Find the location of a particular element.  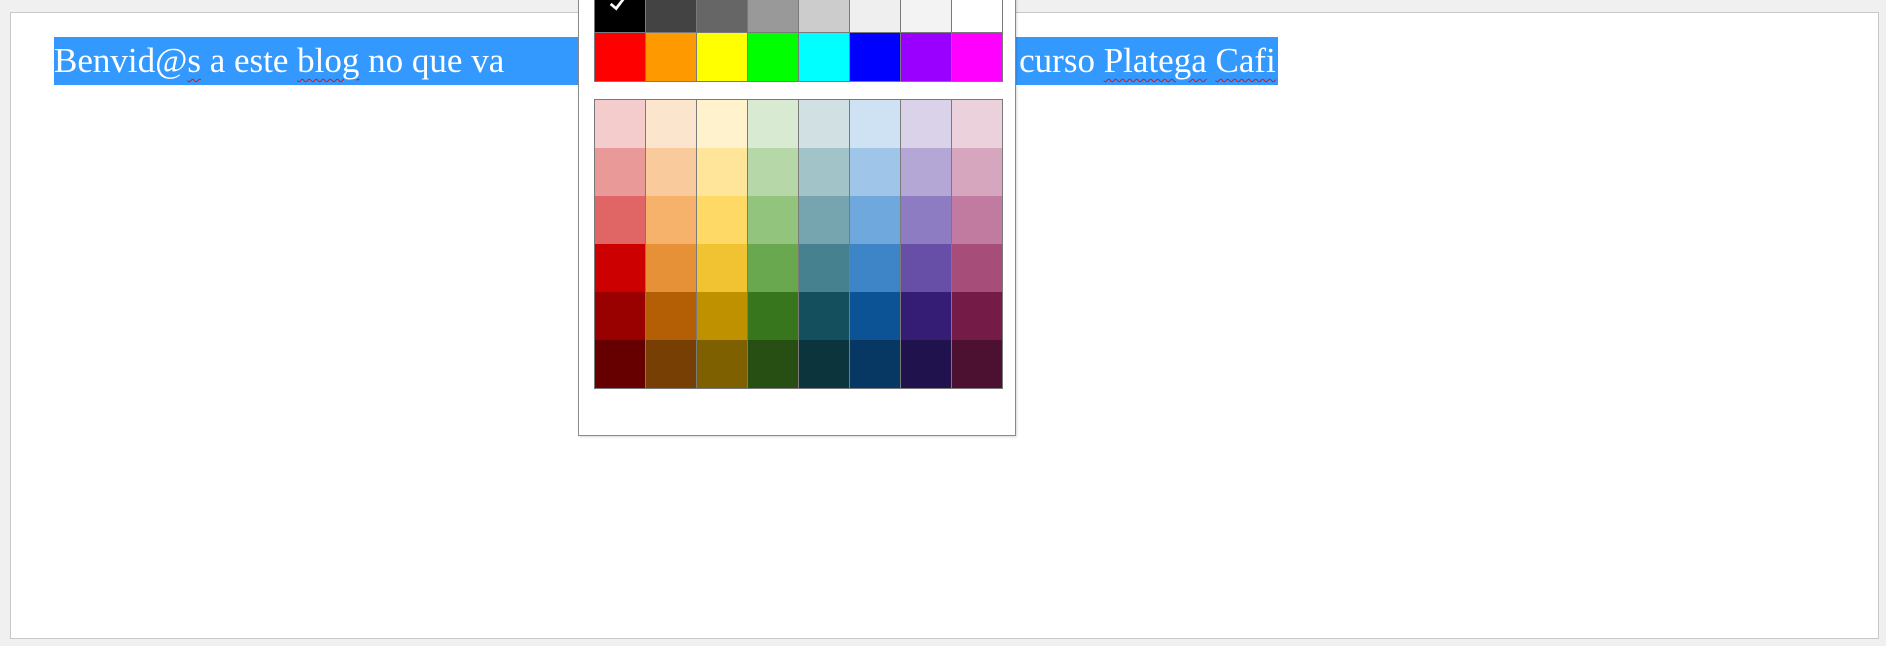

text-run-misspelled: blog is located at coordinates (328, 60).